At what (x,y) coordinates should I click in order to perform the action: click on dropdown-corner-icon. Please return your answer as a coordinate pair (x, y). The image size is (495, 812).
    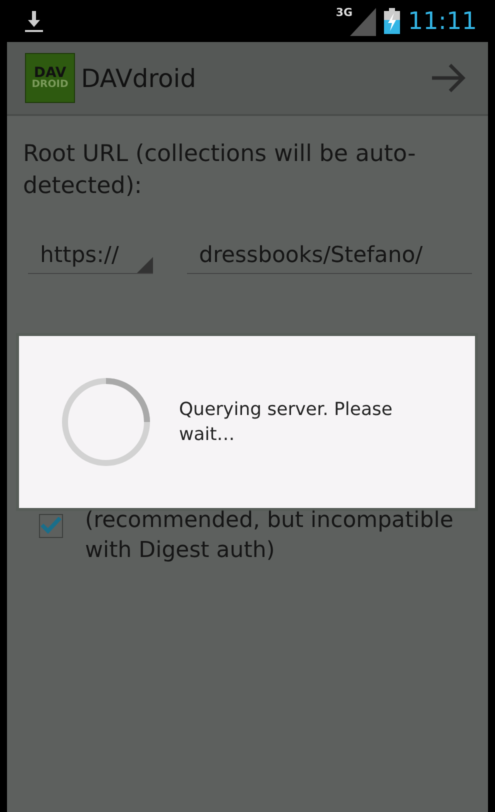
    Looking at the image, I should click on (145, 265).